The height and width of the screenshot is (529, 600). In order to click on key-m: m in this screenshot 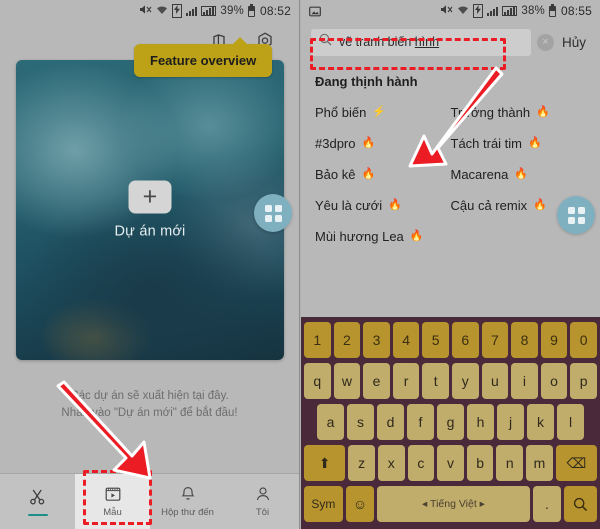, I will do `click(539, 463)`.